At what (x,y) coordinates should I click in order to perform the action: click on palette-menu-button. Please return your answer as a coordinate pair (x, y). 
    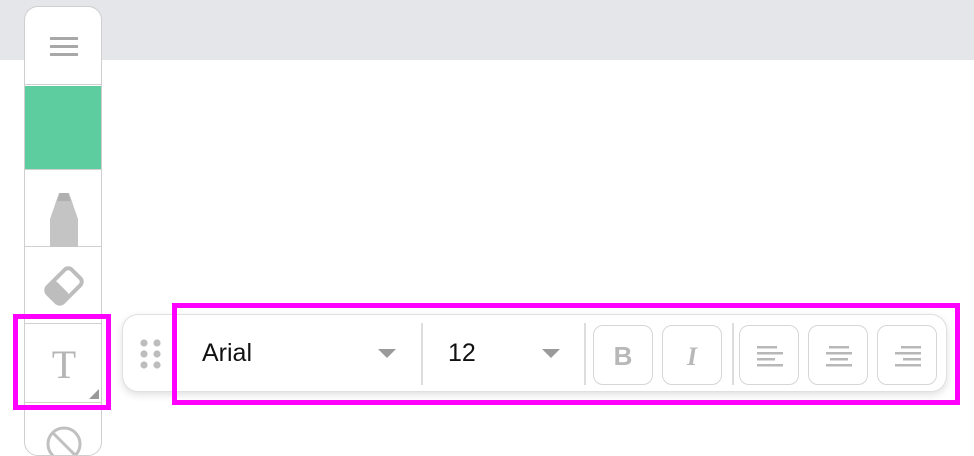
    Looking at the image, I should click on (63, 46).